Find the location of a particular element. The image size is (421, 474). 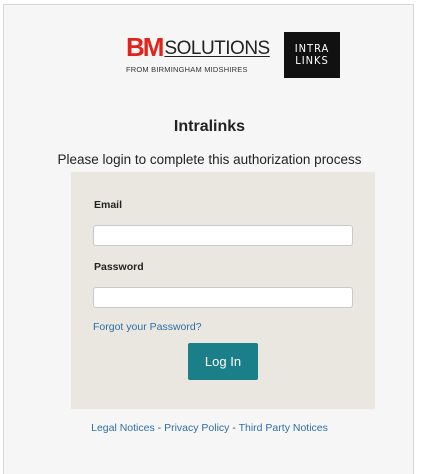

intralinks-logo: INTRA LINKS is located at coordinates (312, 55).